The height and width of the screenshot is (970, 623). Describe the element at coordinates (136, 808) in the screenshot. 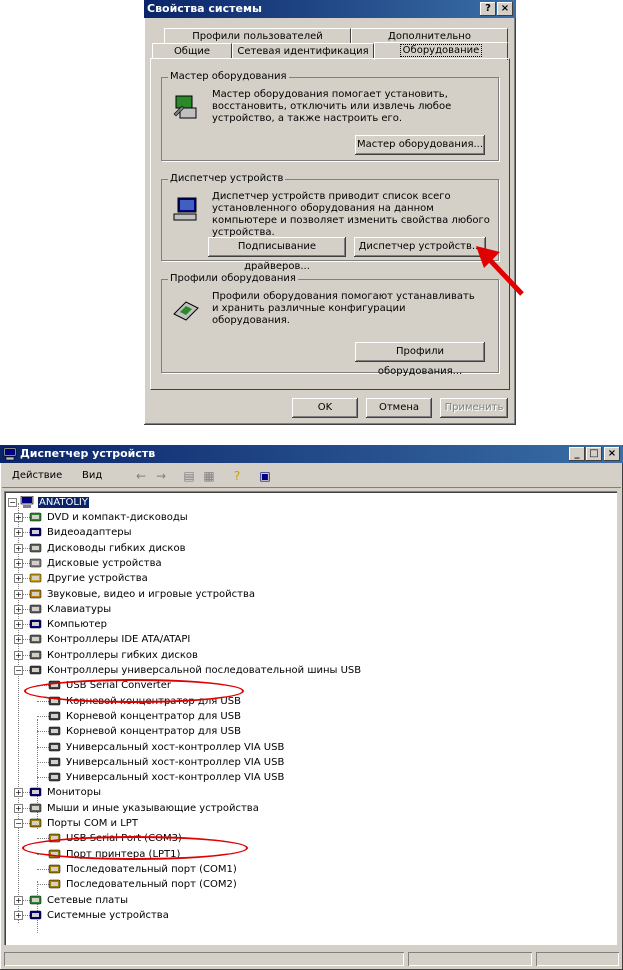

I see `device-category: + Мыши и иные указывающие устройства` at that location.